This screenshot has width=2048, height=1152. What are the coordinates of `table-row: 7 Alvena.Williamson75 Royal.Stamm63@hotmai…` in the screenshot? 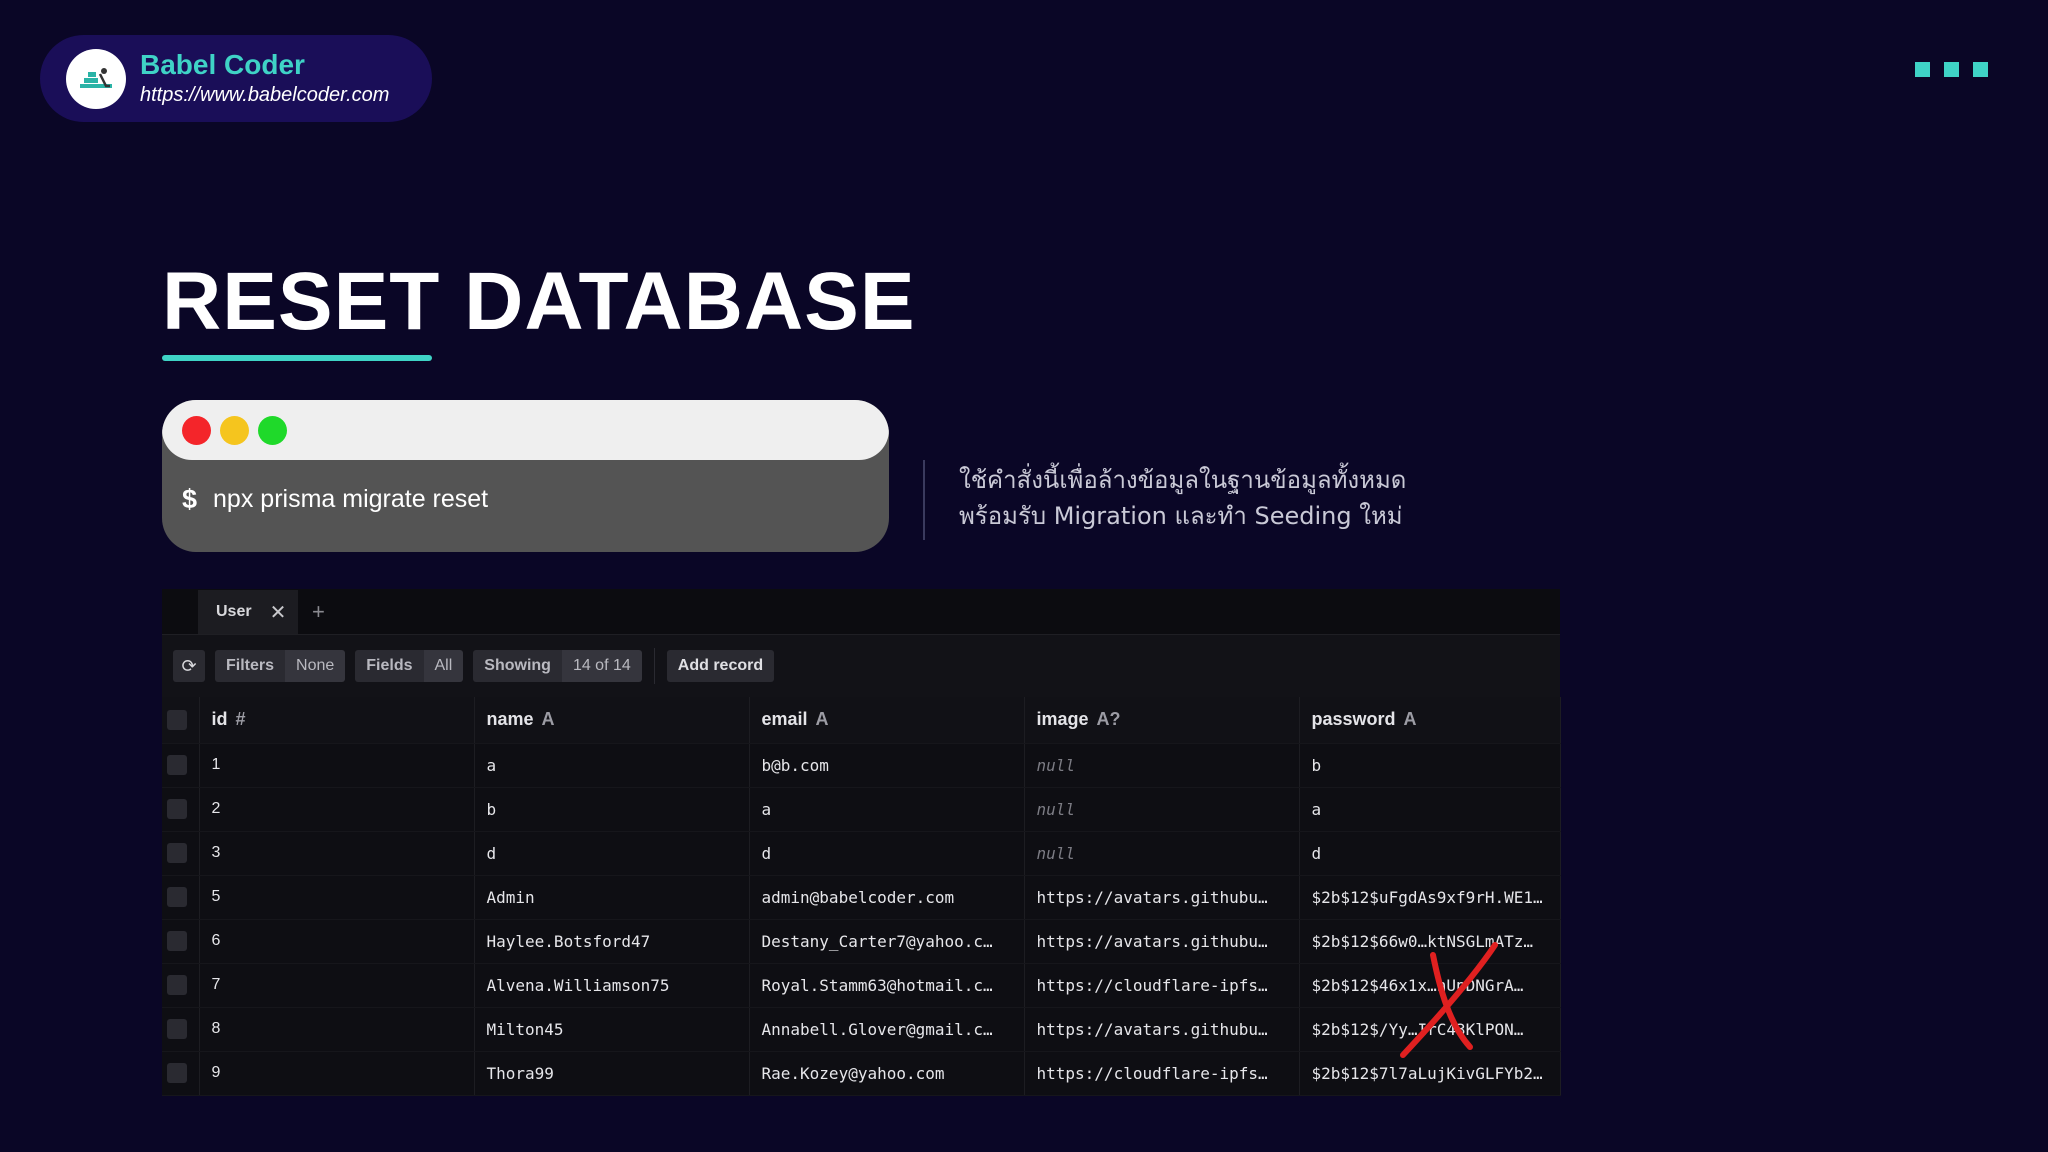 It's located at (861, 985).